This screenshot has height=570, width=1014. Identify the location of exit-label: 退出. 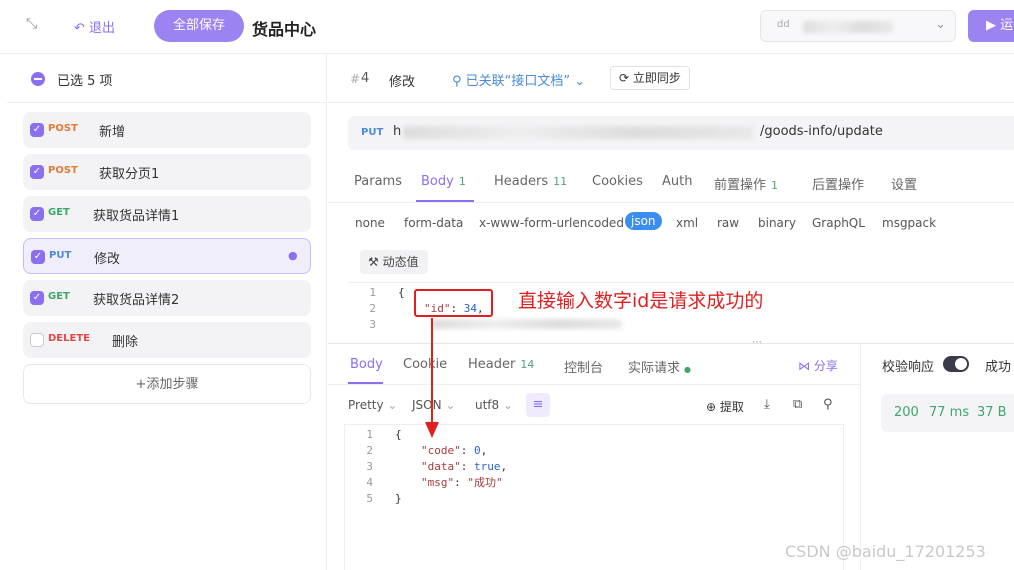
(102, 28).